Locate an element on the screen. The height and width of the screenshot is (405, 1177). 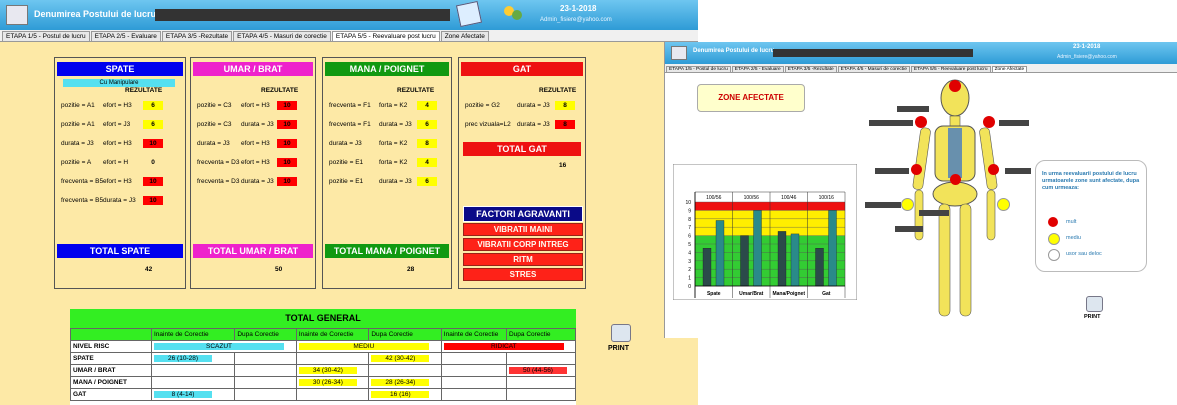
tab-etapa-3: ETAPA 3/5 -Rezultate is located at coordinates (197, 36).